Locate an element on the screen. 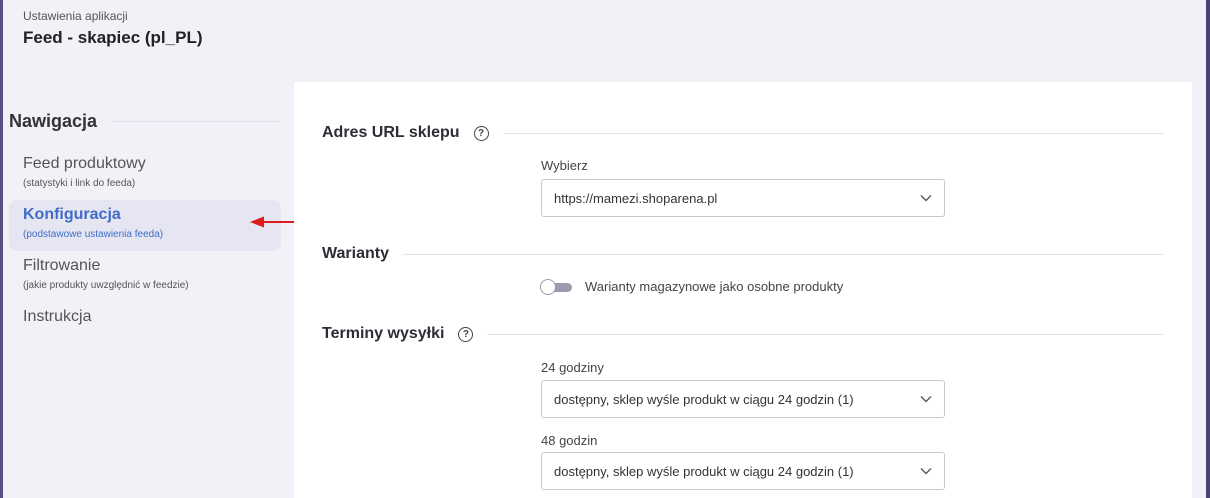 This screenshot has height=498, width=1210. shop-url-value: https://mamezi.shoparena.pl is located at coordinates (636, 198).